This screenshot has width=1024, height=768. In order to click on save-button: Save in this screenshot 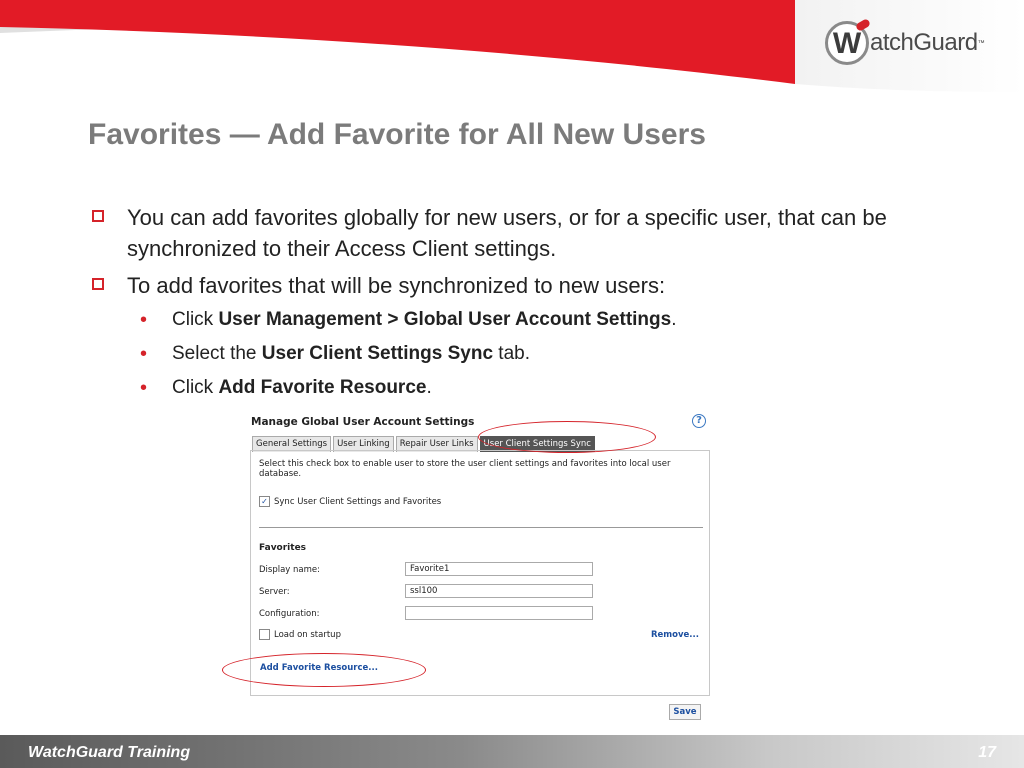, I will do `click(685, 712)`.